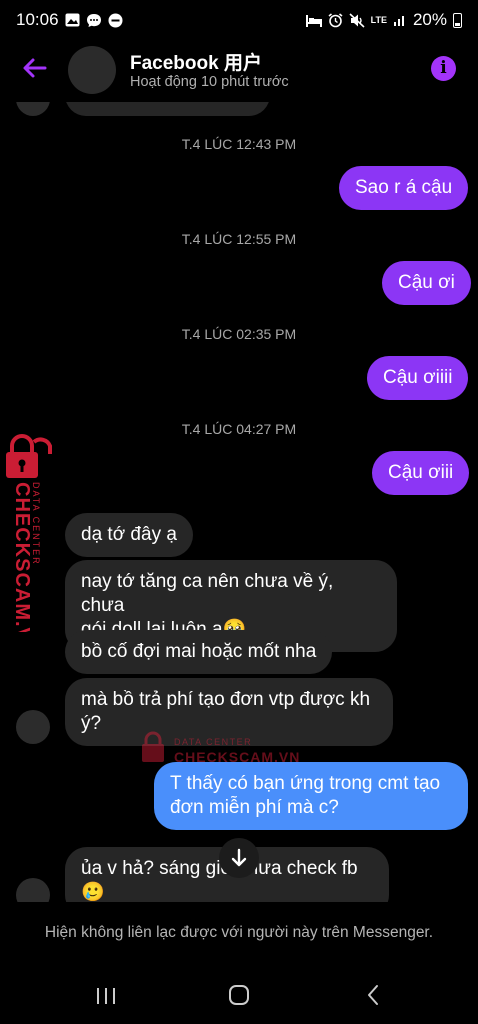  What do you see at coordinates (237, 757) in the screenshot?
I see `watermark-center-big: CHECKSCAM.VN` at bounding box center [237, 757].